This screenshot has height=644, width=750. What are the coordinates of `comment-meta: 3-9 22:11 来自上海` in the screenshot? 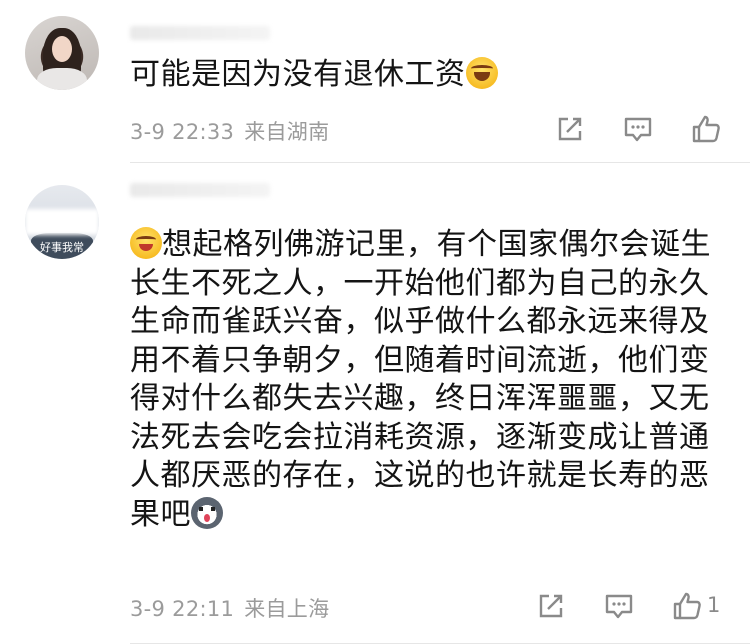 It's located at (229, 608).